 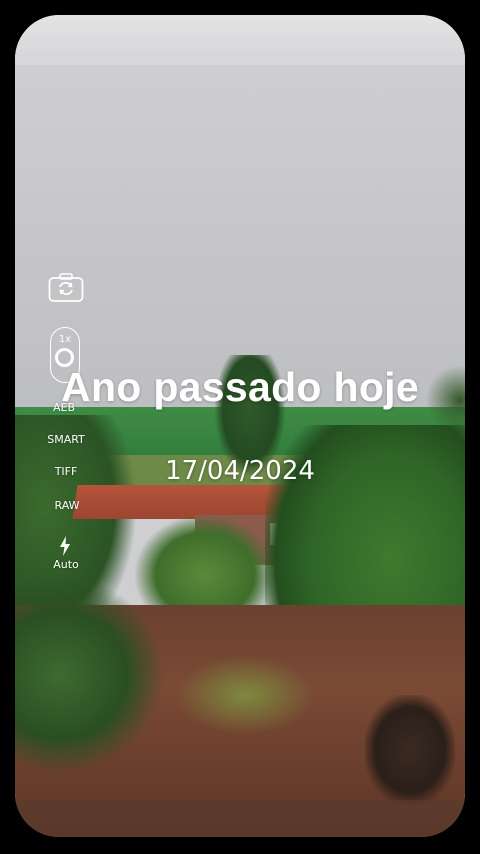 What do you see at coordinates (66, 288) in the screenshot?
I see `camera-switch-icon` at bounding box center [66, 288].